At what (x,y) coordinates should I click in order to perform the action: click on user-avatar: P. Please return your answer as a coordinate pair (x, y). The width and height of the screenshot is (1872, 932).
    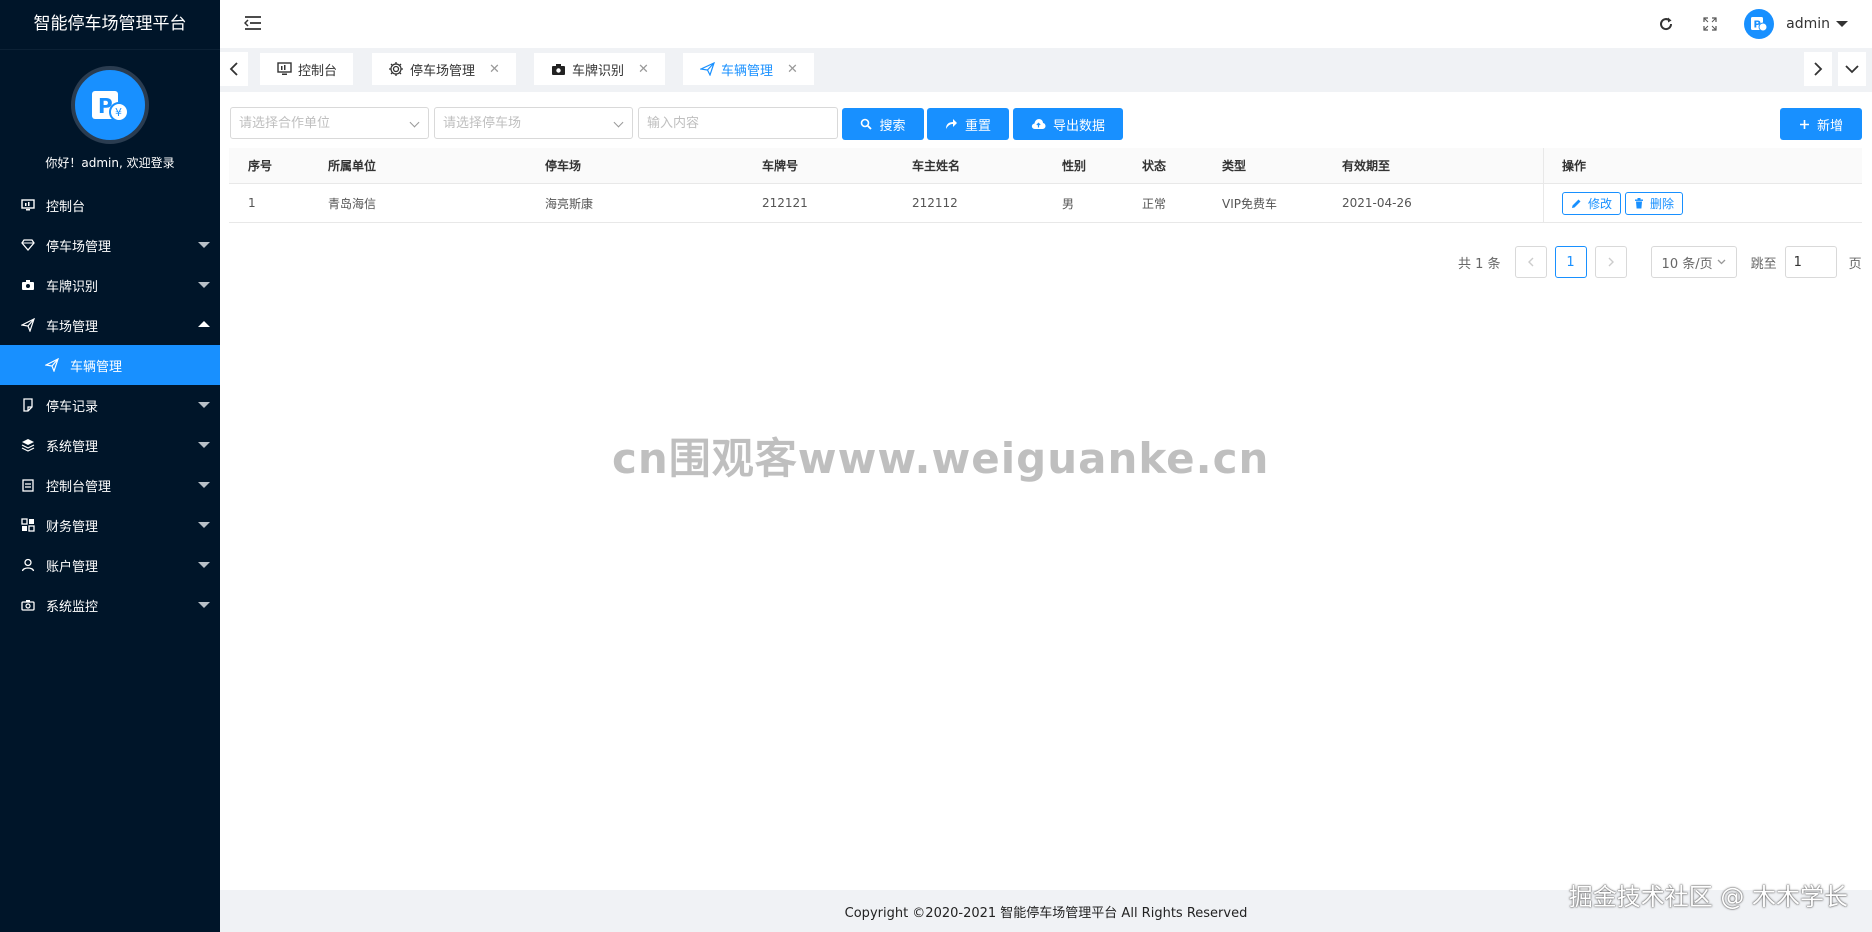
    Looking at the image, I should click on (1759, 24).